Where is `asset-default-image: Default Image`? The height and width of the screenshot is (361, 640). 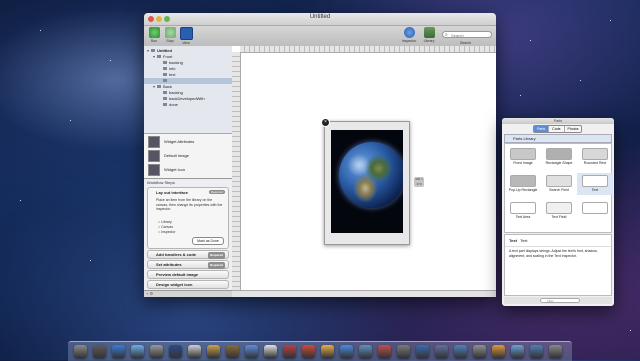 asset-default-image: Default Image is located at coordinates (188, 155).